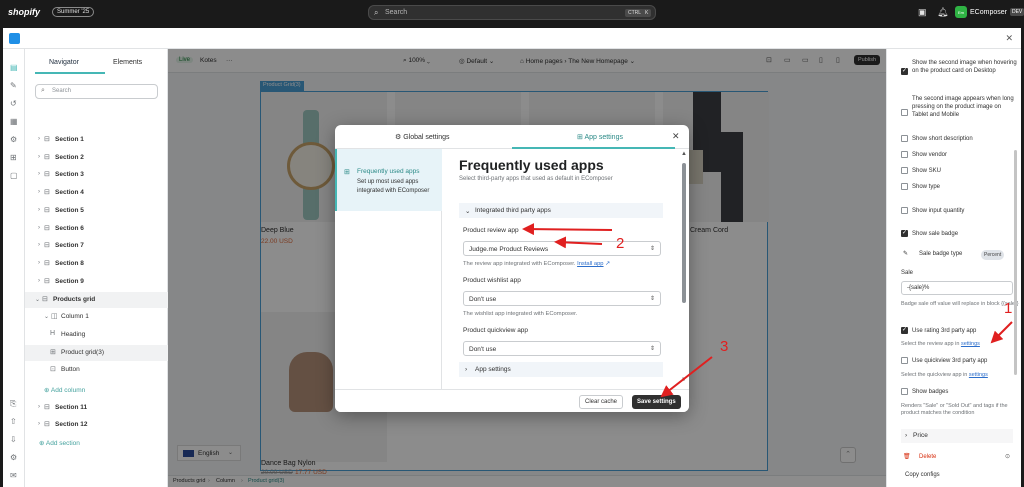 This screenshot has width=1024, height=487. Describe the element at coordinates (13, 157) in the screenshot. I see `grid-icon: ⊞` at that location.